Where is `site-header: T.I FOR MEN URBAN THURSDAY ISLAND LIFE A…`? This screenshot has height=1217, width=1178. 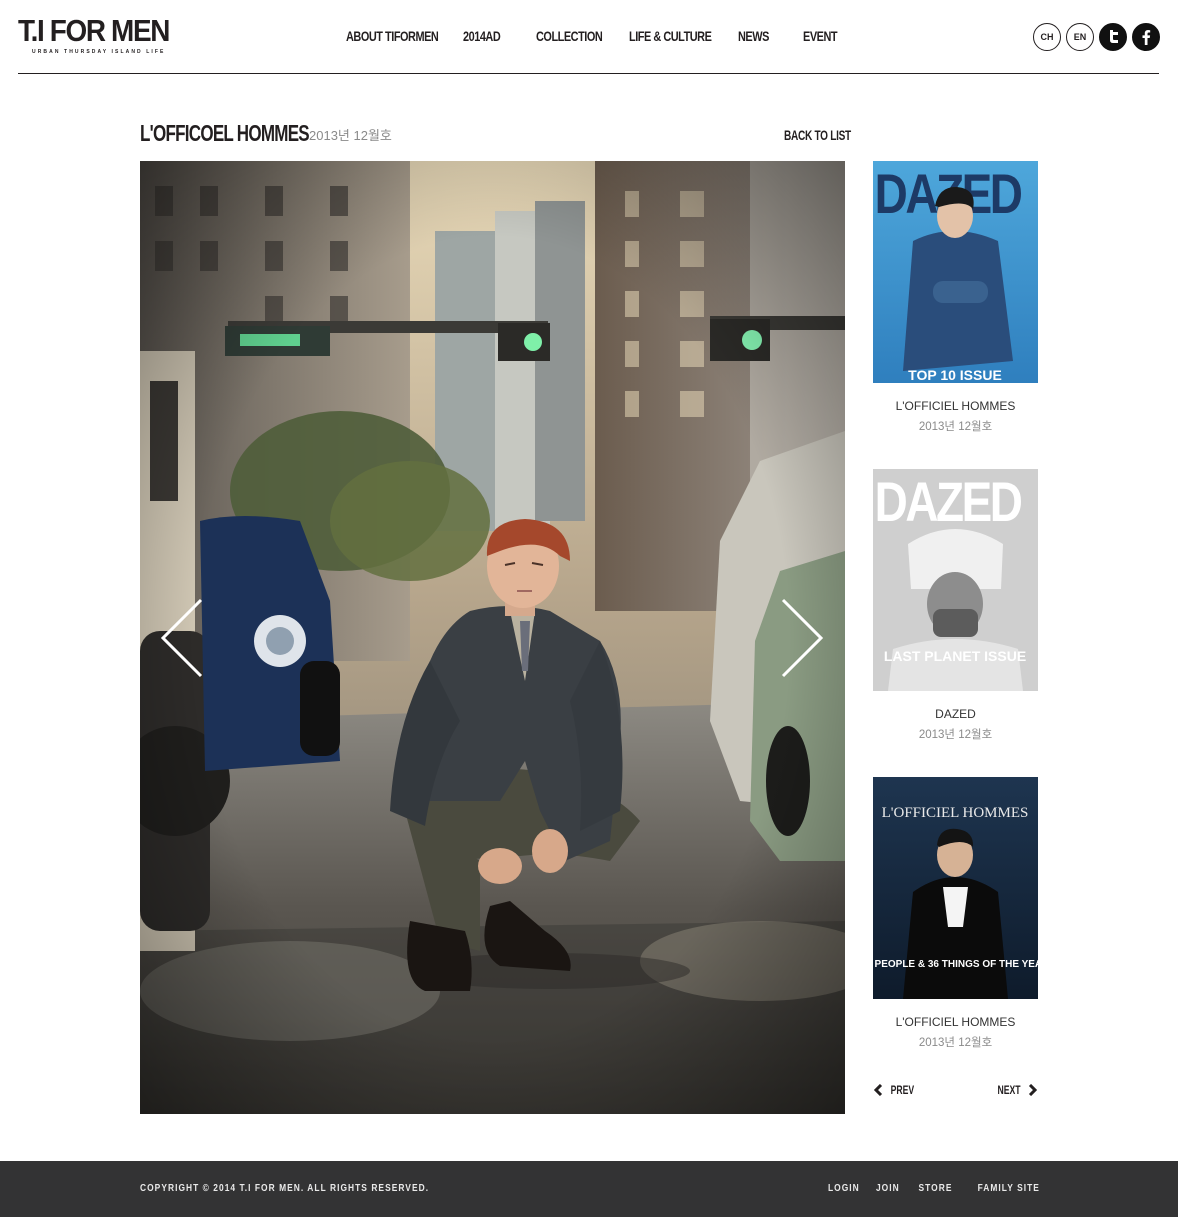
site-header: T.I FOR MEN URBAN THURSDAY ISLAND LIFE A… is located at coordinates (589, 37).